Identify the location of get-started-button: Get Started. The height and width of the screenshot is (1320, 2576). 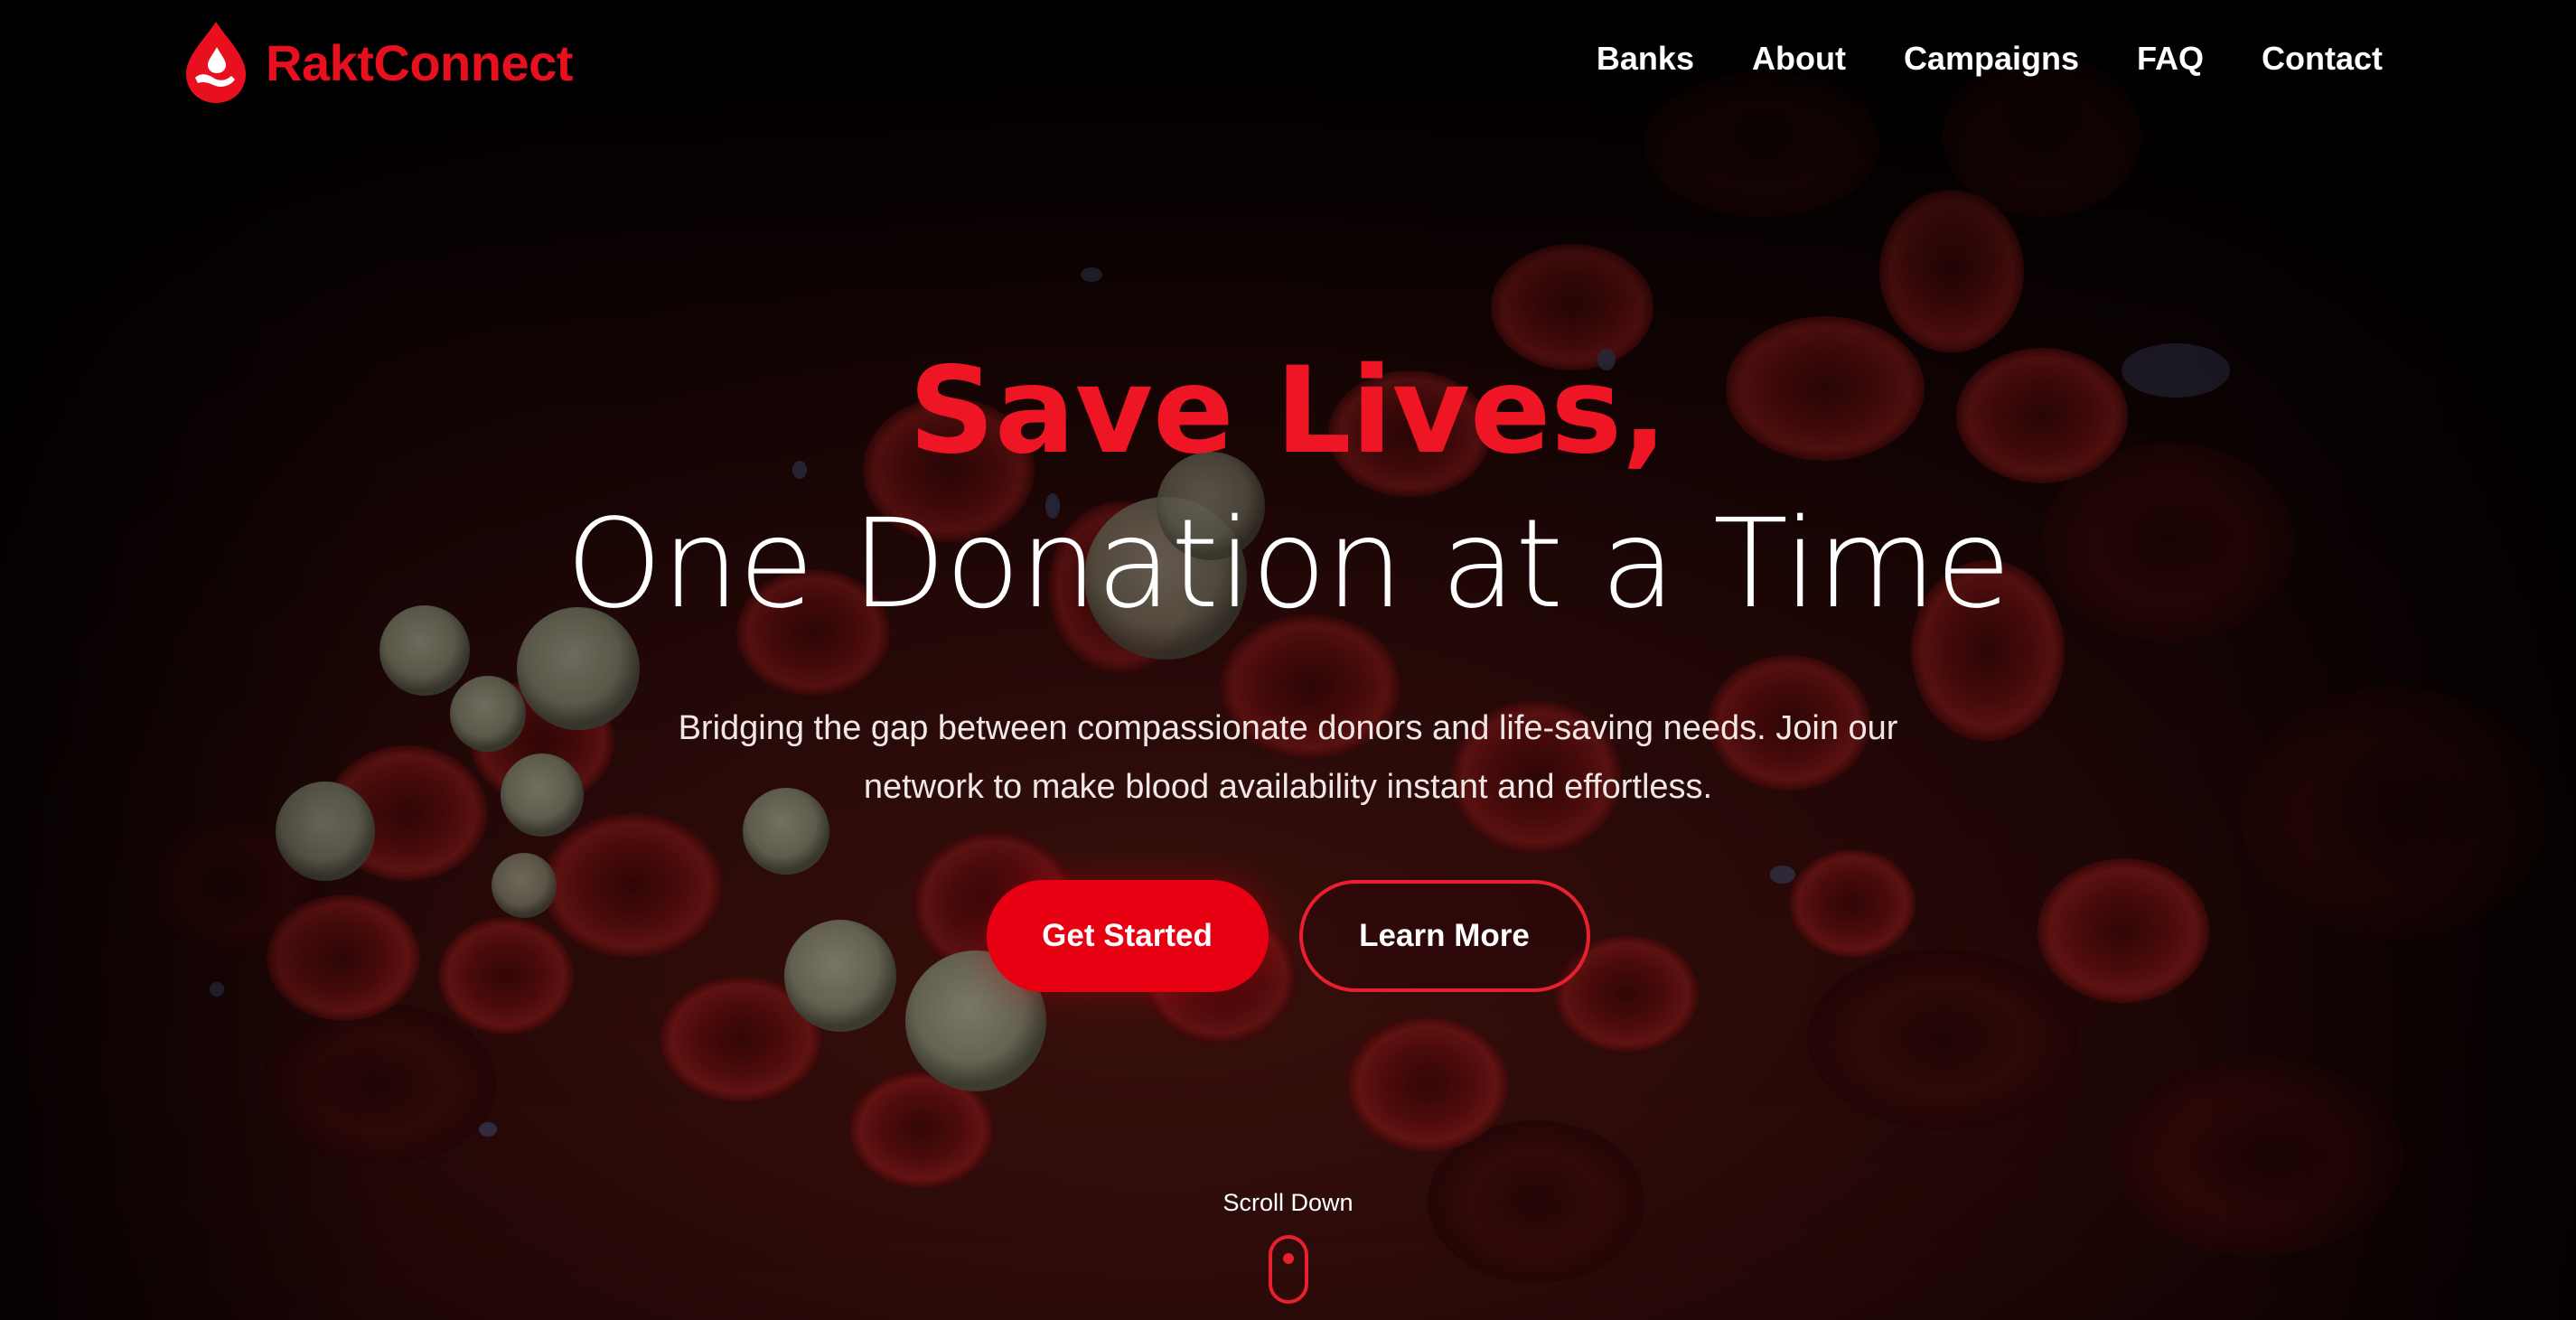
(1127, 936).